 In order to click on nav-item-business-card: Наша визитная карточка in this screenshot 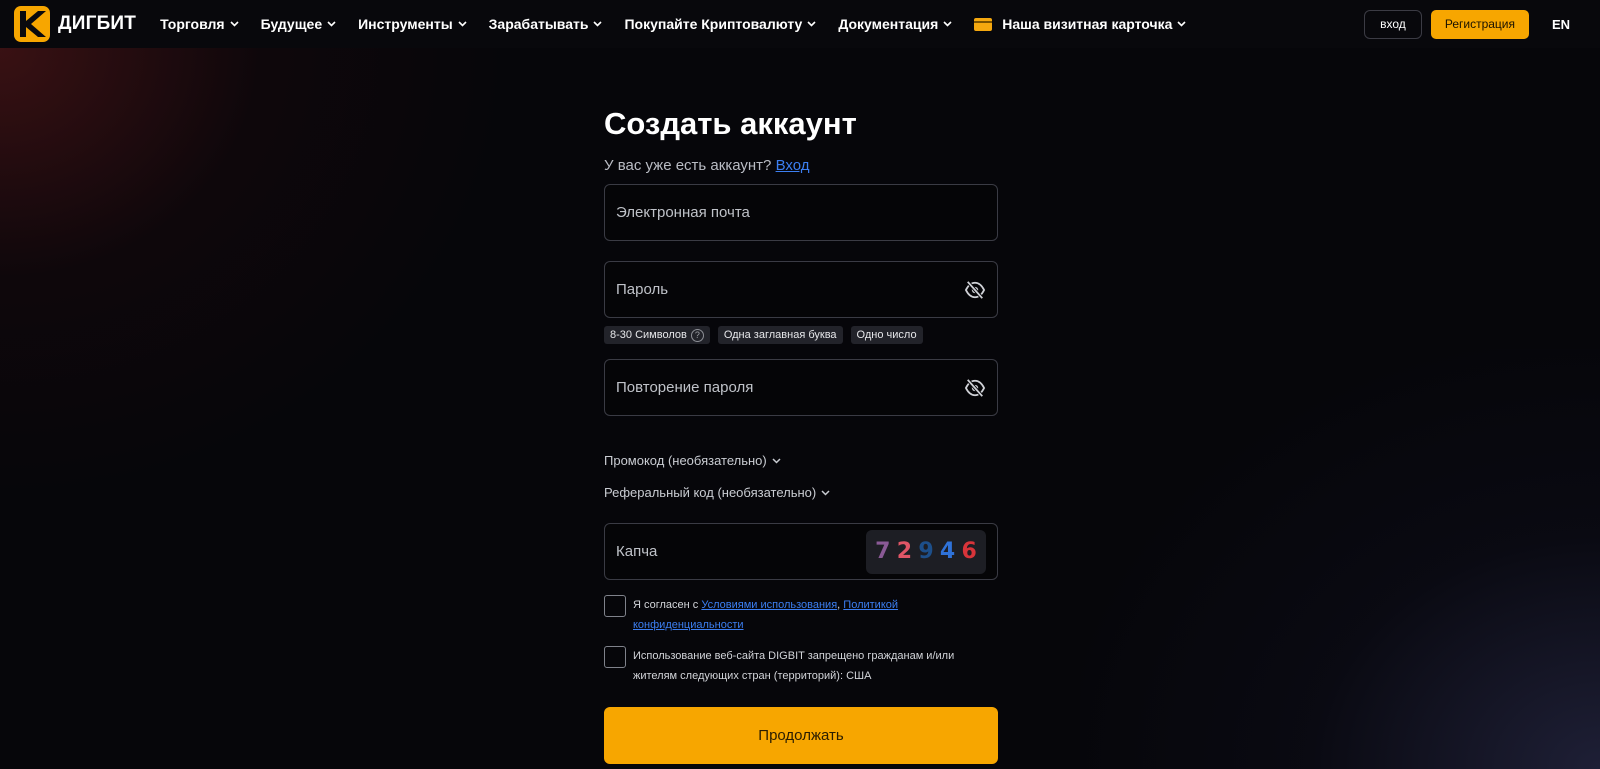, I will do `click(1080, 24)`.